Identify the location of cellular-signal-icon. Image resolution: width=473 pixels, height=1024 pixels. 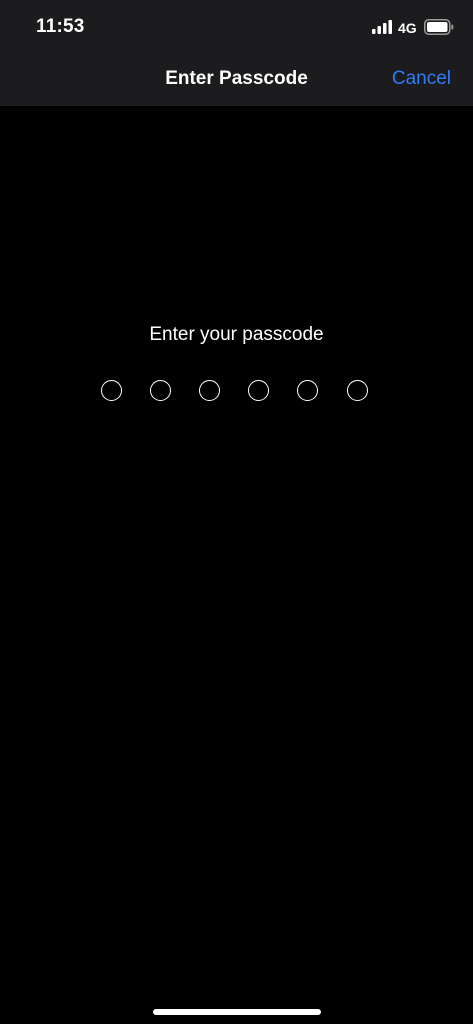
(382, 27).